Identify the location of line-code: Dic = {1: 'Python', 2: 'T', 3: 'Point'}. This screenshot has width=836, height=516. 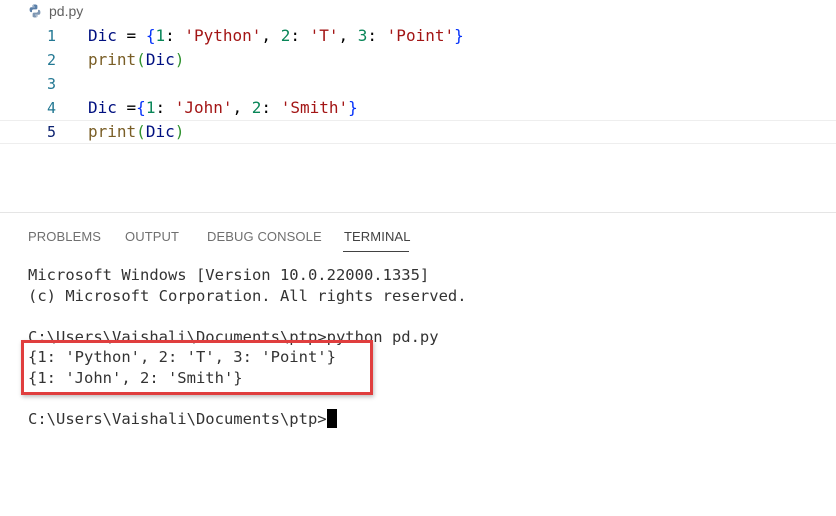
(276, 36).